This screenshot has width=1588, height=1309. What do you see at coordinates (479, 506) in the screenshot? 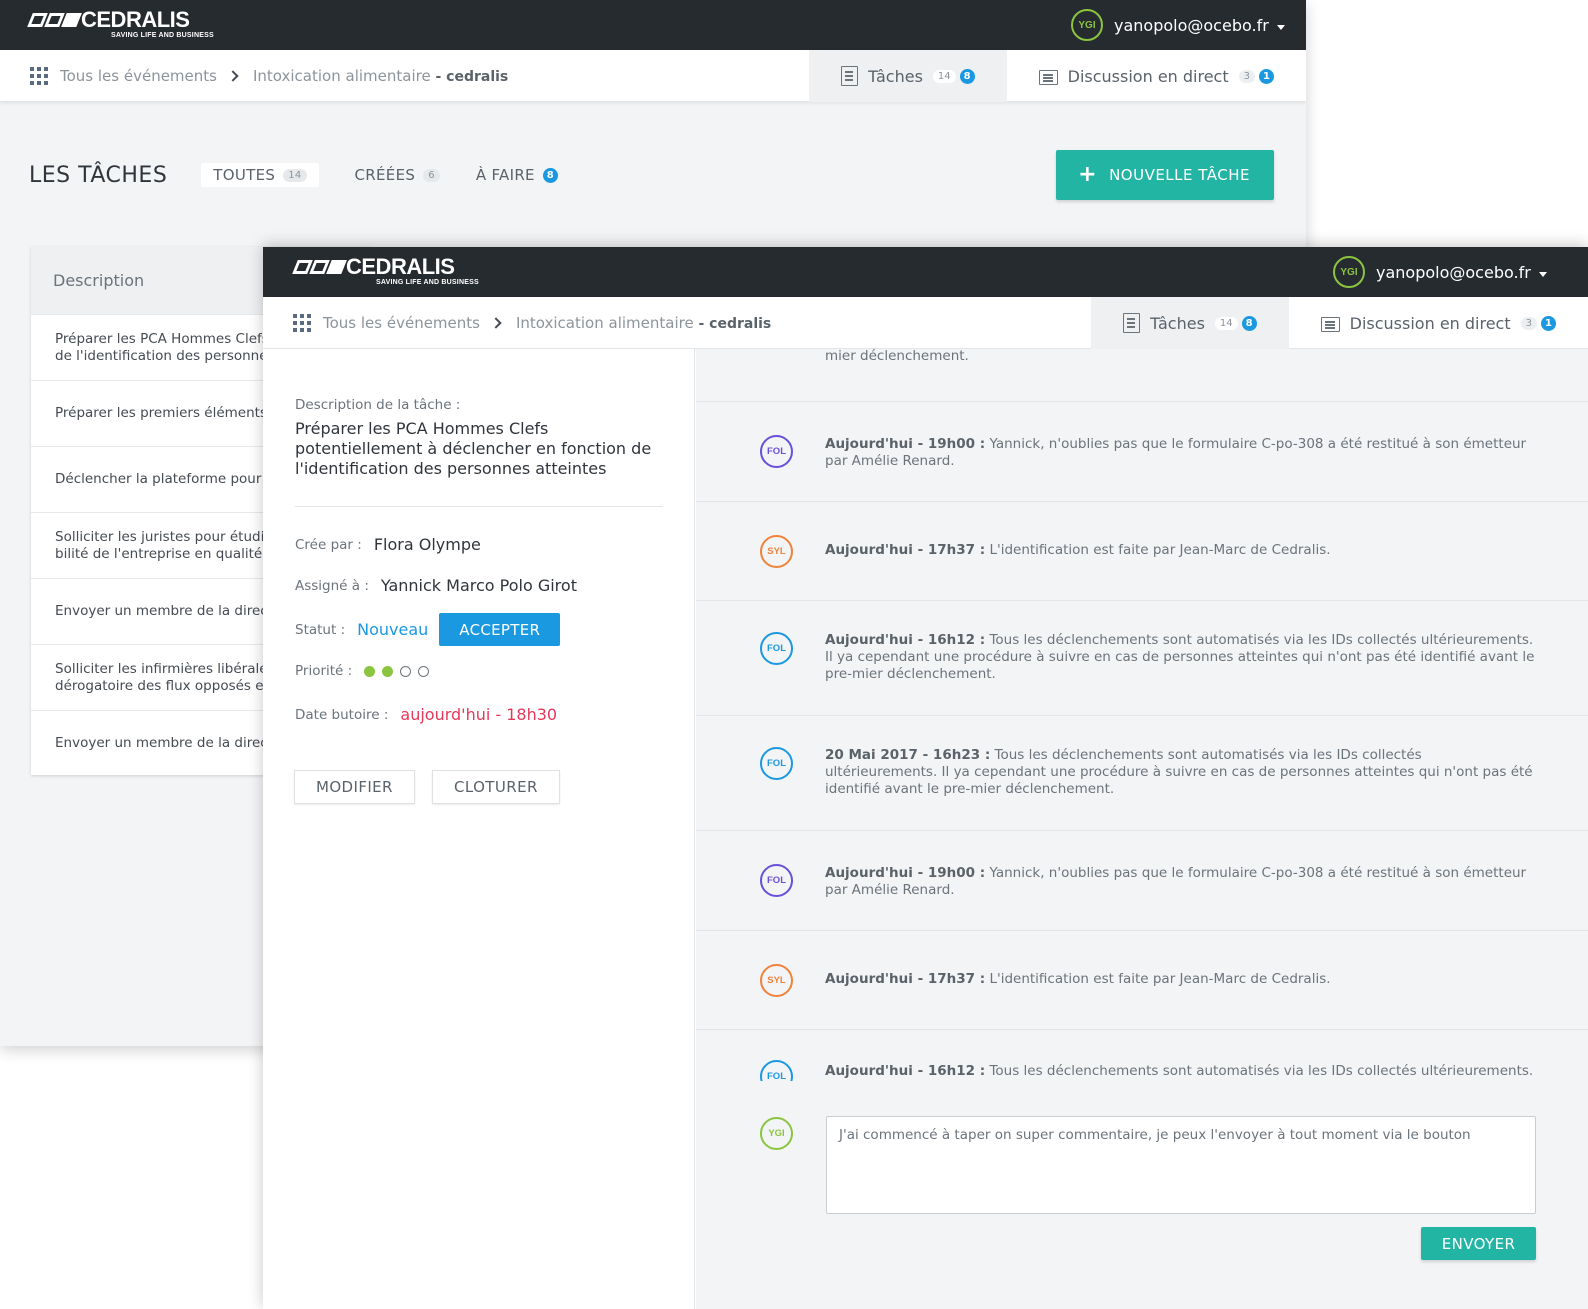
I see `divider` at bounding box center [479, 506].